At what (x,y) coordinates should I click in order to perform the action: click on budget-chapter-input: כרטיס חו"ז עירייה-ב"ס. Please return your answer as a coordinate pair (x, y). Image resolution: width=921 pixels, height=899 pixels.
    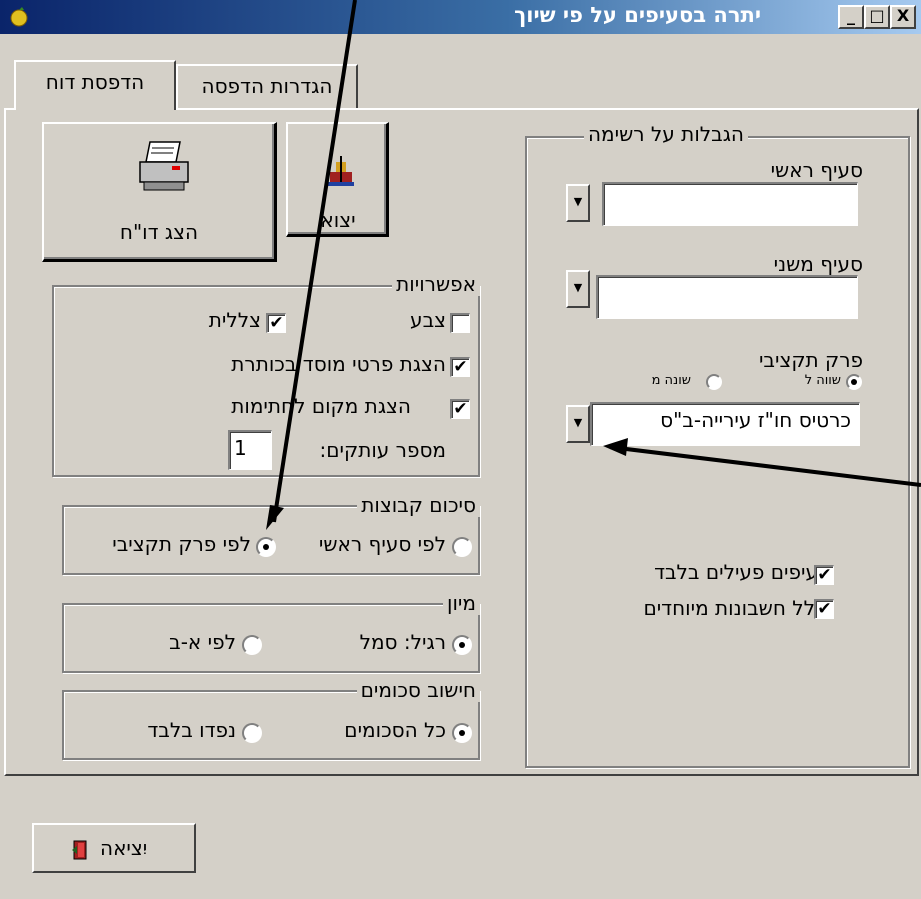
    Looking at the image, I should click on (725, 424).